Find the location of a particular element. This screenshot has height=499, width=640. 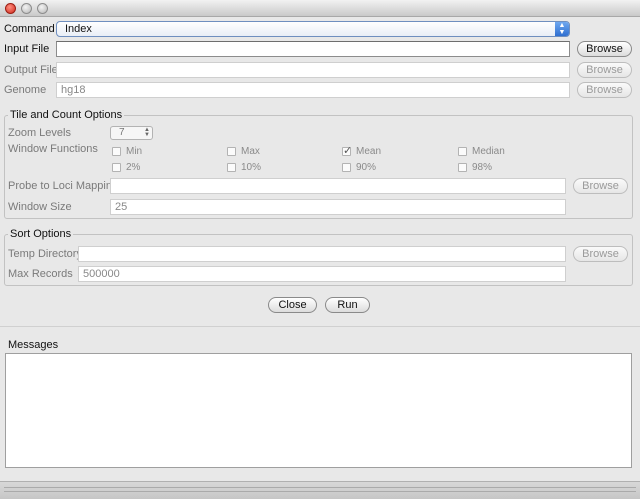

p90-label: 90% is located at coordinates (366, 167).